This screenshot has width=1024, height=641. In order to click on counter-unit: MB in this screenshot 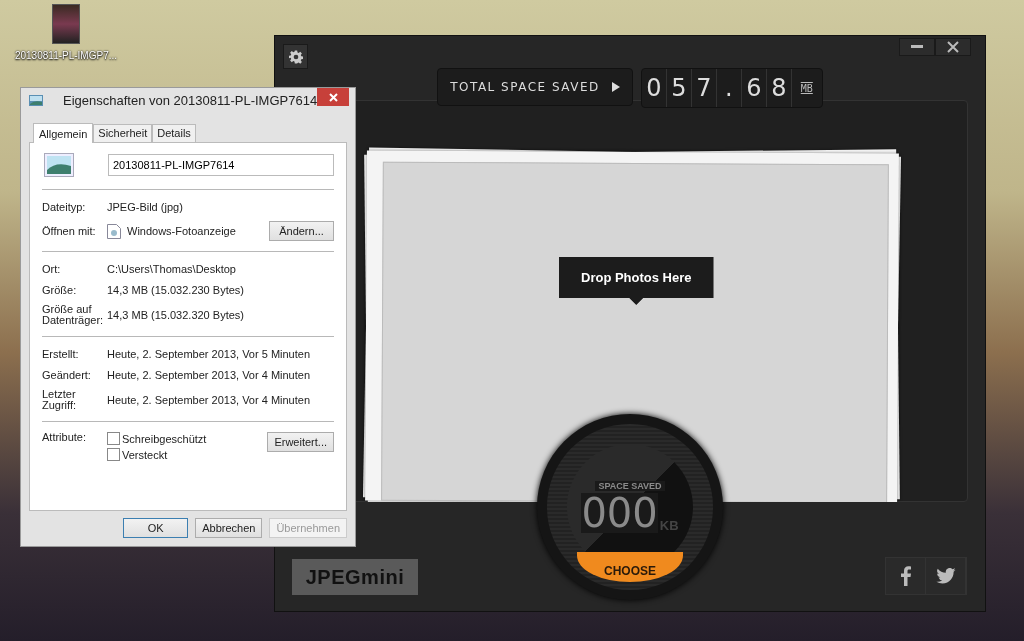, I will do `click(806, 88)`.